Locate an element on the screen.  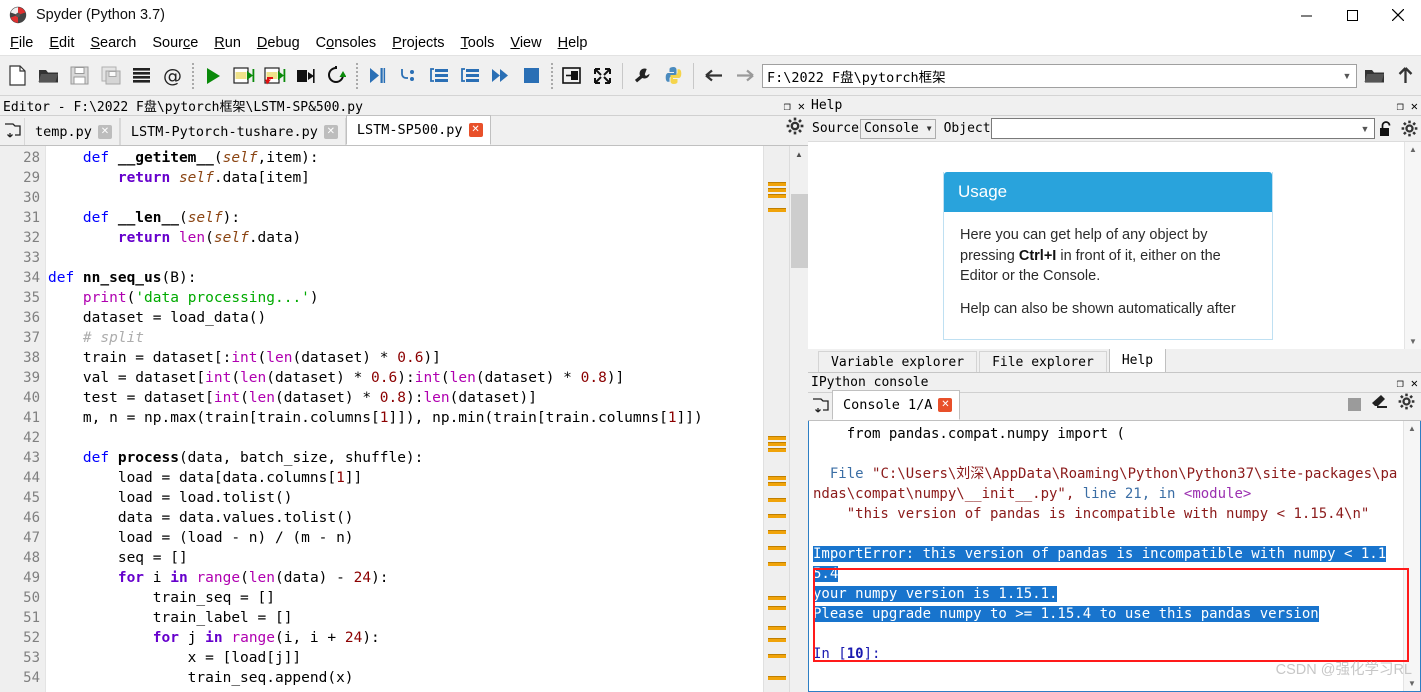
run-cell-advance-icon is located at coordinates (274, 76).